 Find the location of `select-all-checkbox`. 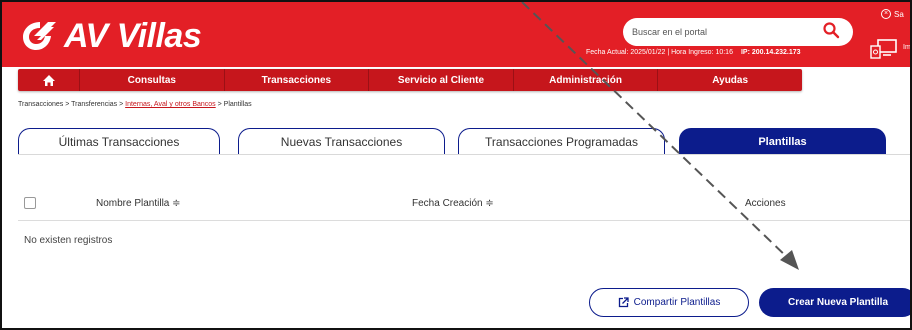

select-all-checkbox is located at coordinates (30, 203).